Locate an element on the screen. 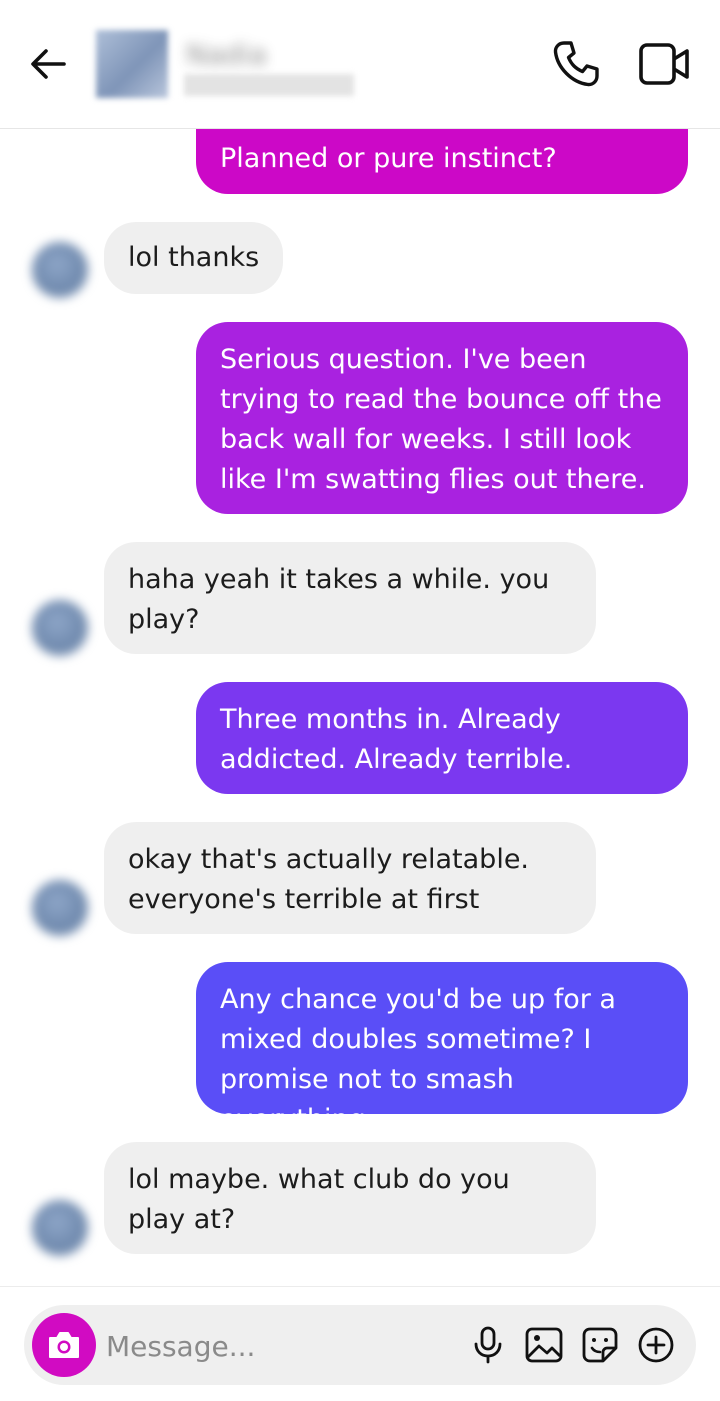 This screenshot has height=1401, width=720. camera-button is located at coordinates (64, 1345).